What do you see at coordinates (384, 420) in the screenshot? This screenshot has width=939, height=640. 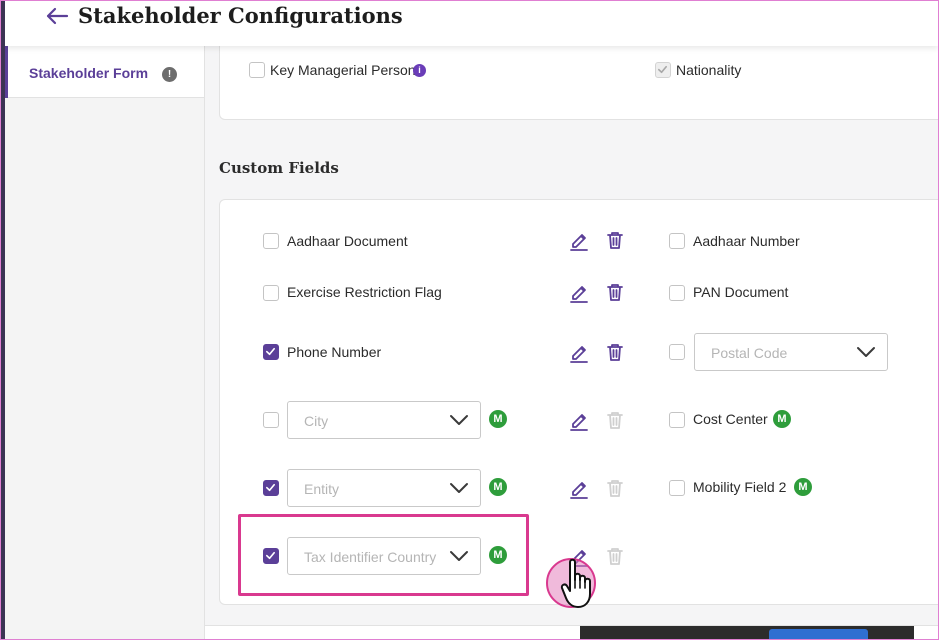 I see `city-dropdown: City` at bounding box center [384, 420].